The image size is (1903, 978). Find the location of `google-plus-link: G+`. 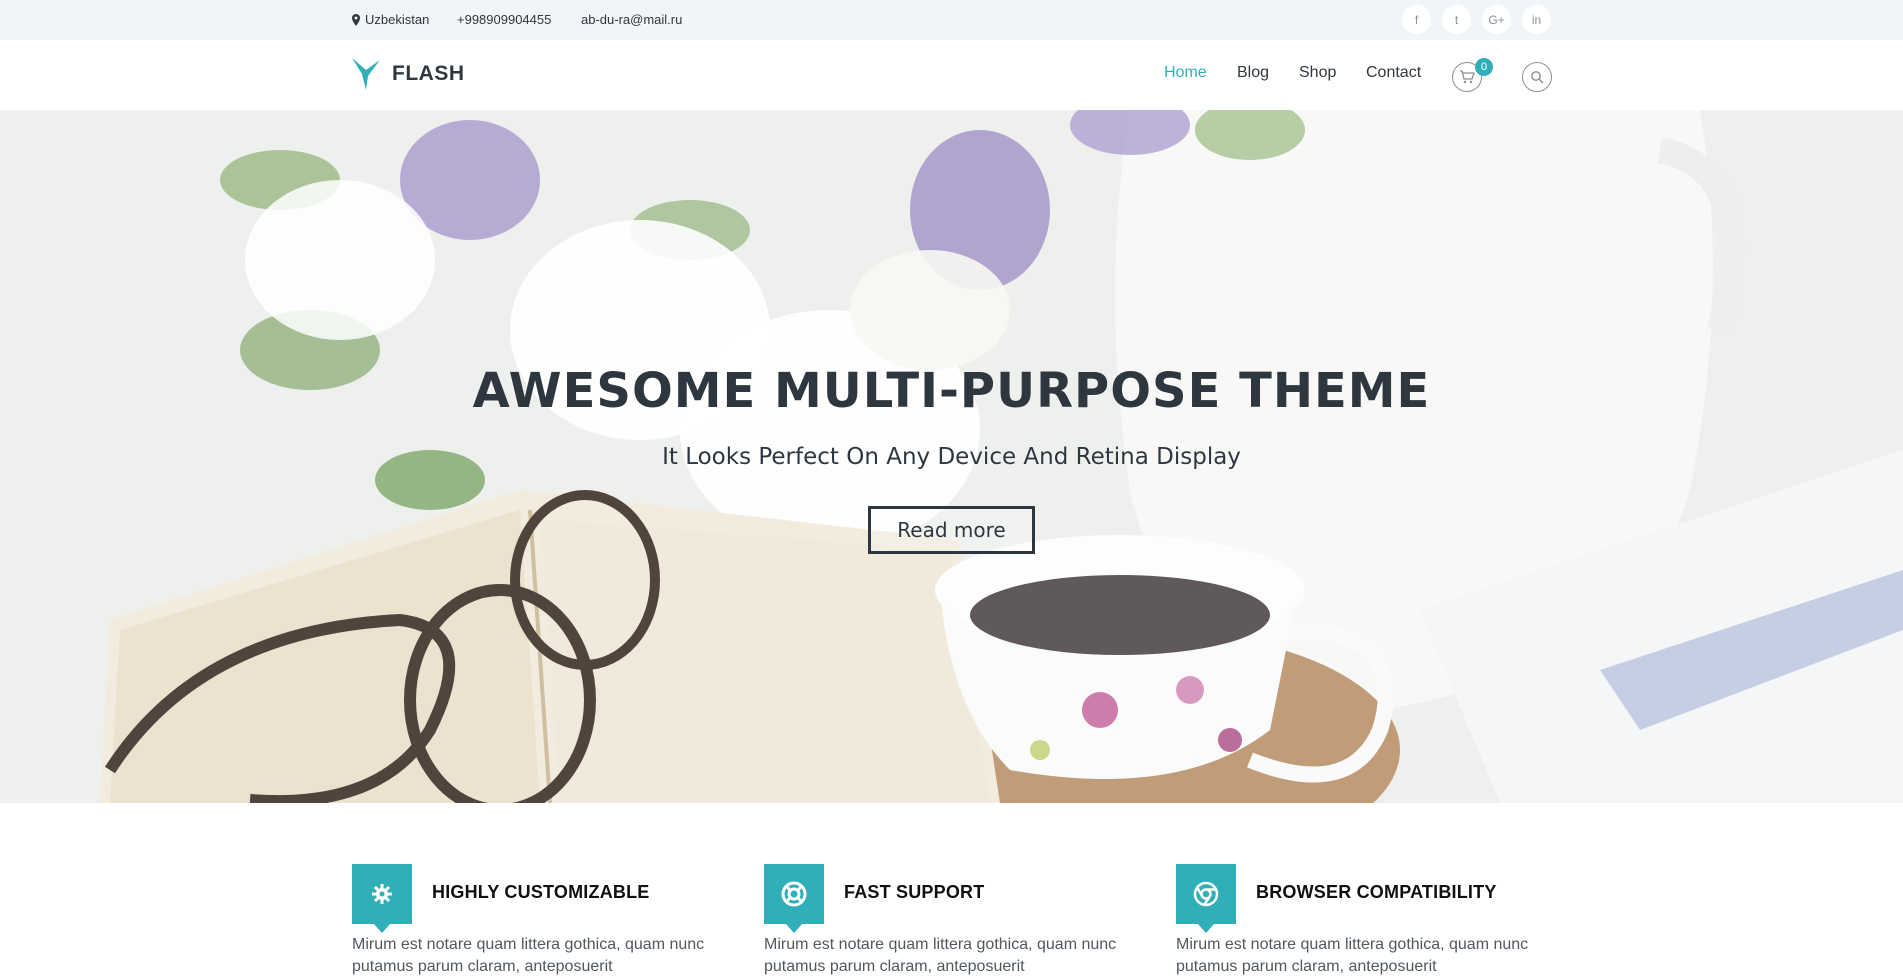

google-plus-link: G+ is located at coordinates (1496, 19).